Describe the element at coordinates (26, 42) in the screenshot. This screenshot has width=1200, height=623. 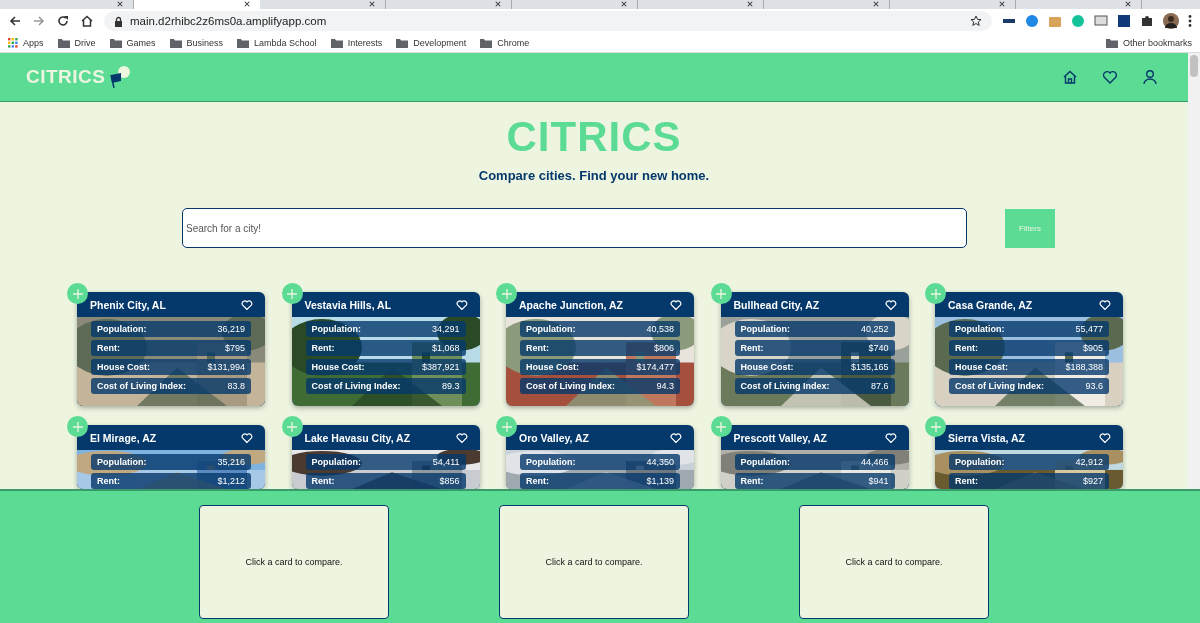
I see `apps-bookmark: Apps` at that location.